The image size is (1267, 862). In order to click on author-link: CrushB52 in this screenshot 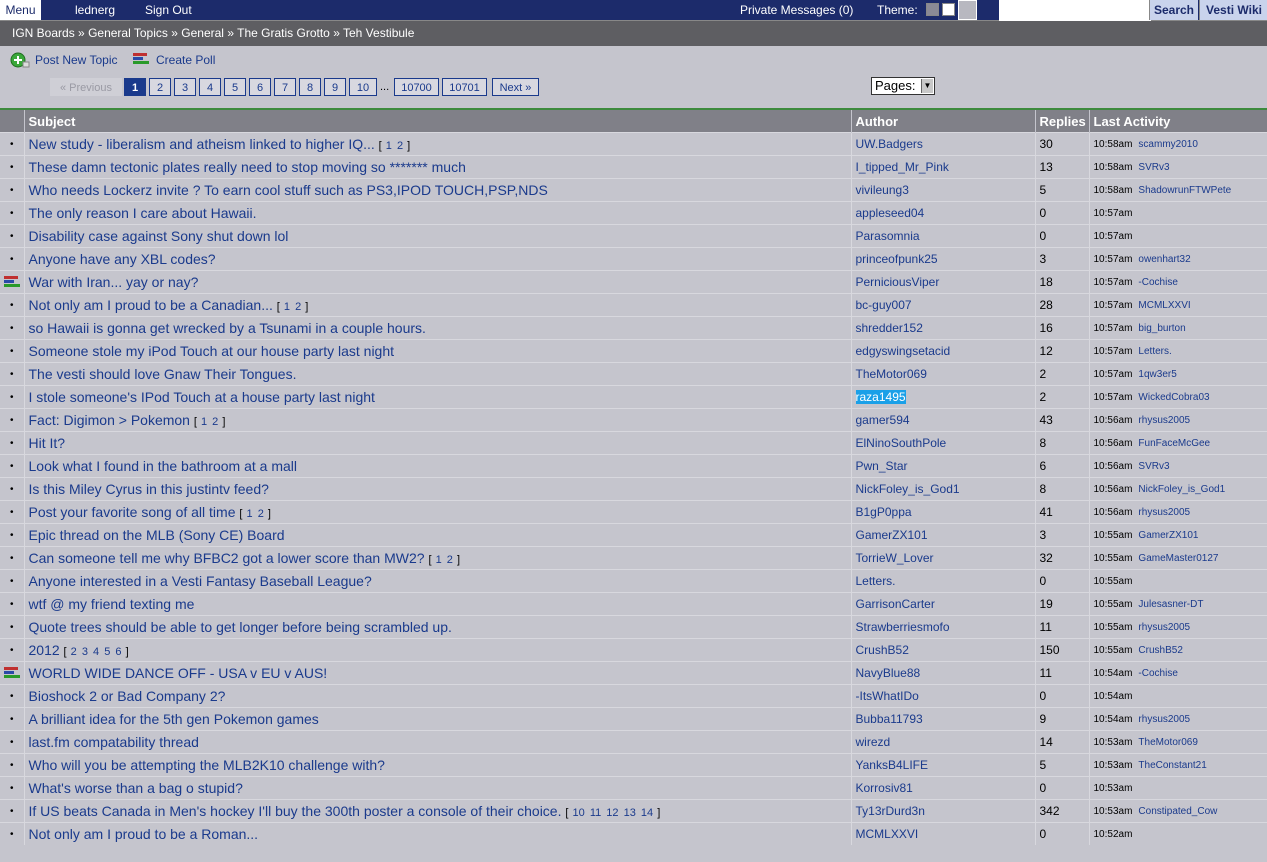, I will do `click(882, 650)`.